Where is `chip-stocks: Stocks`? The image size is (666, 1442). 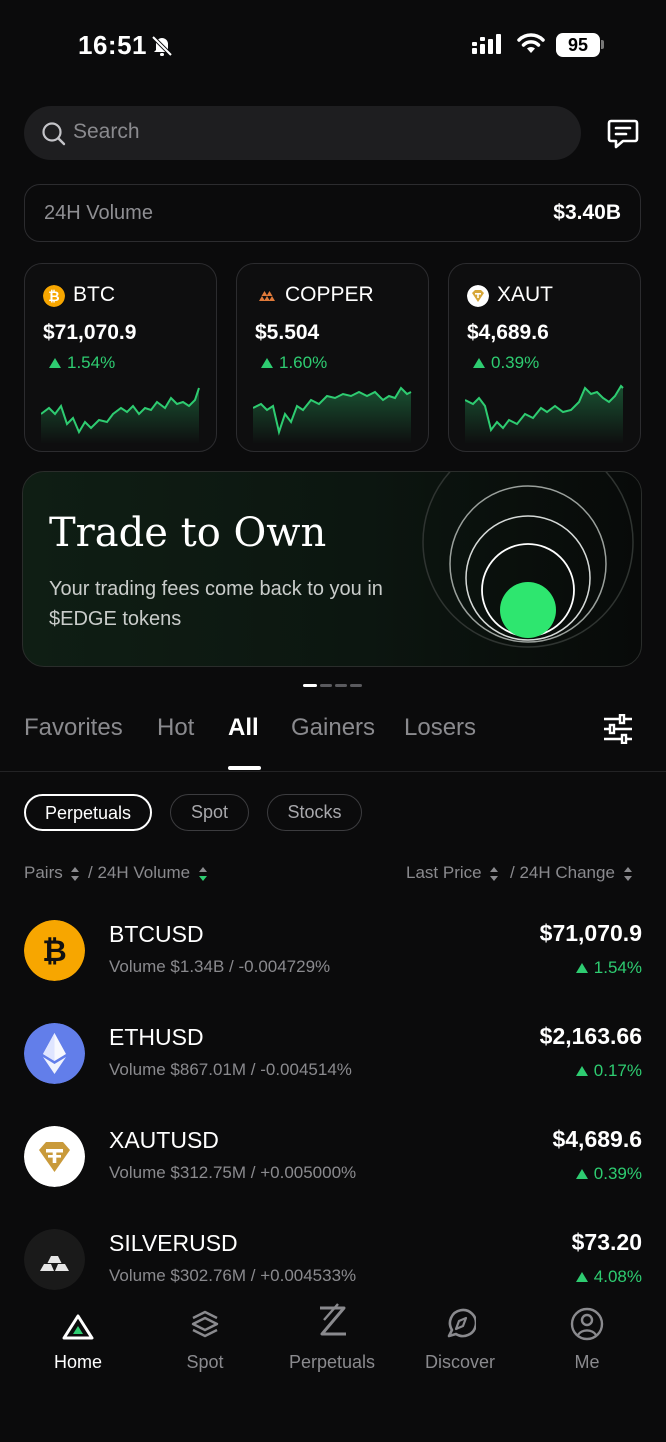 chip-stocks: Stocks is located at coordinates (314, 812).